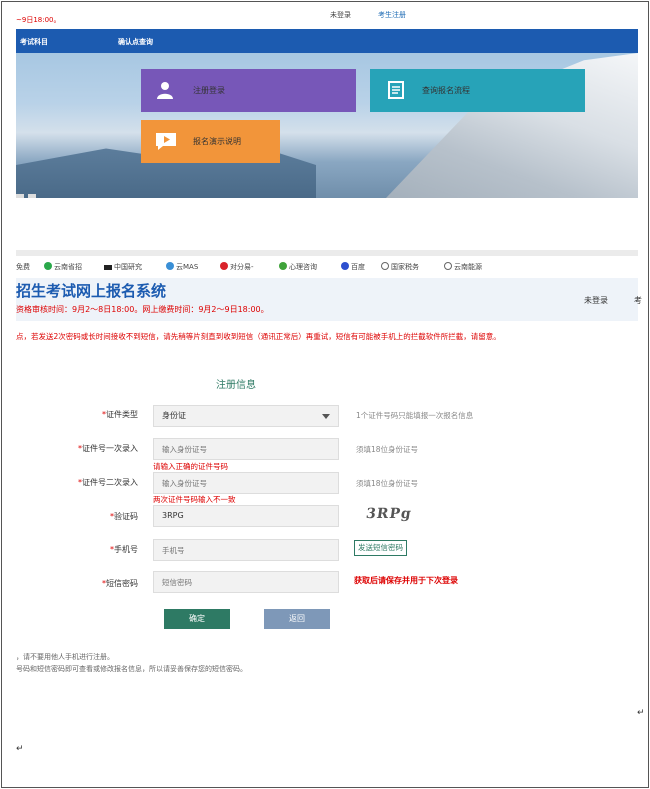 This screenshot has height=789, width=650. What do you see at coordinates (446, 90) in the screenshot?
I see `tile-label: 查询报名流程` at bounding box center [446, 90].